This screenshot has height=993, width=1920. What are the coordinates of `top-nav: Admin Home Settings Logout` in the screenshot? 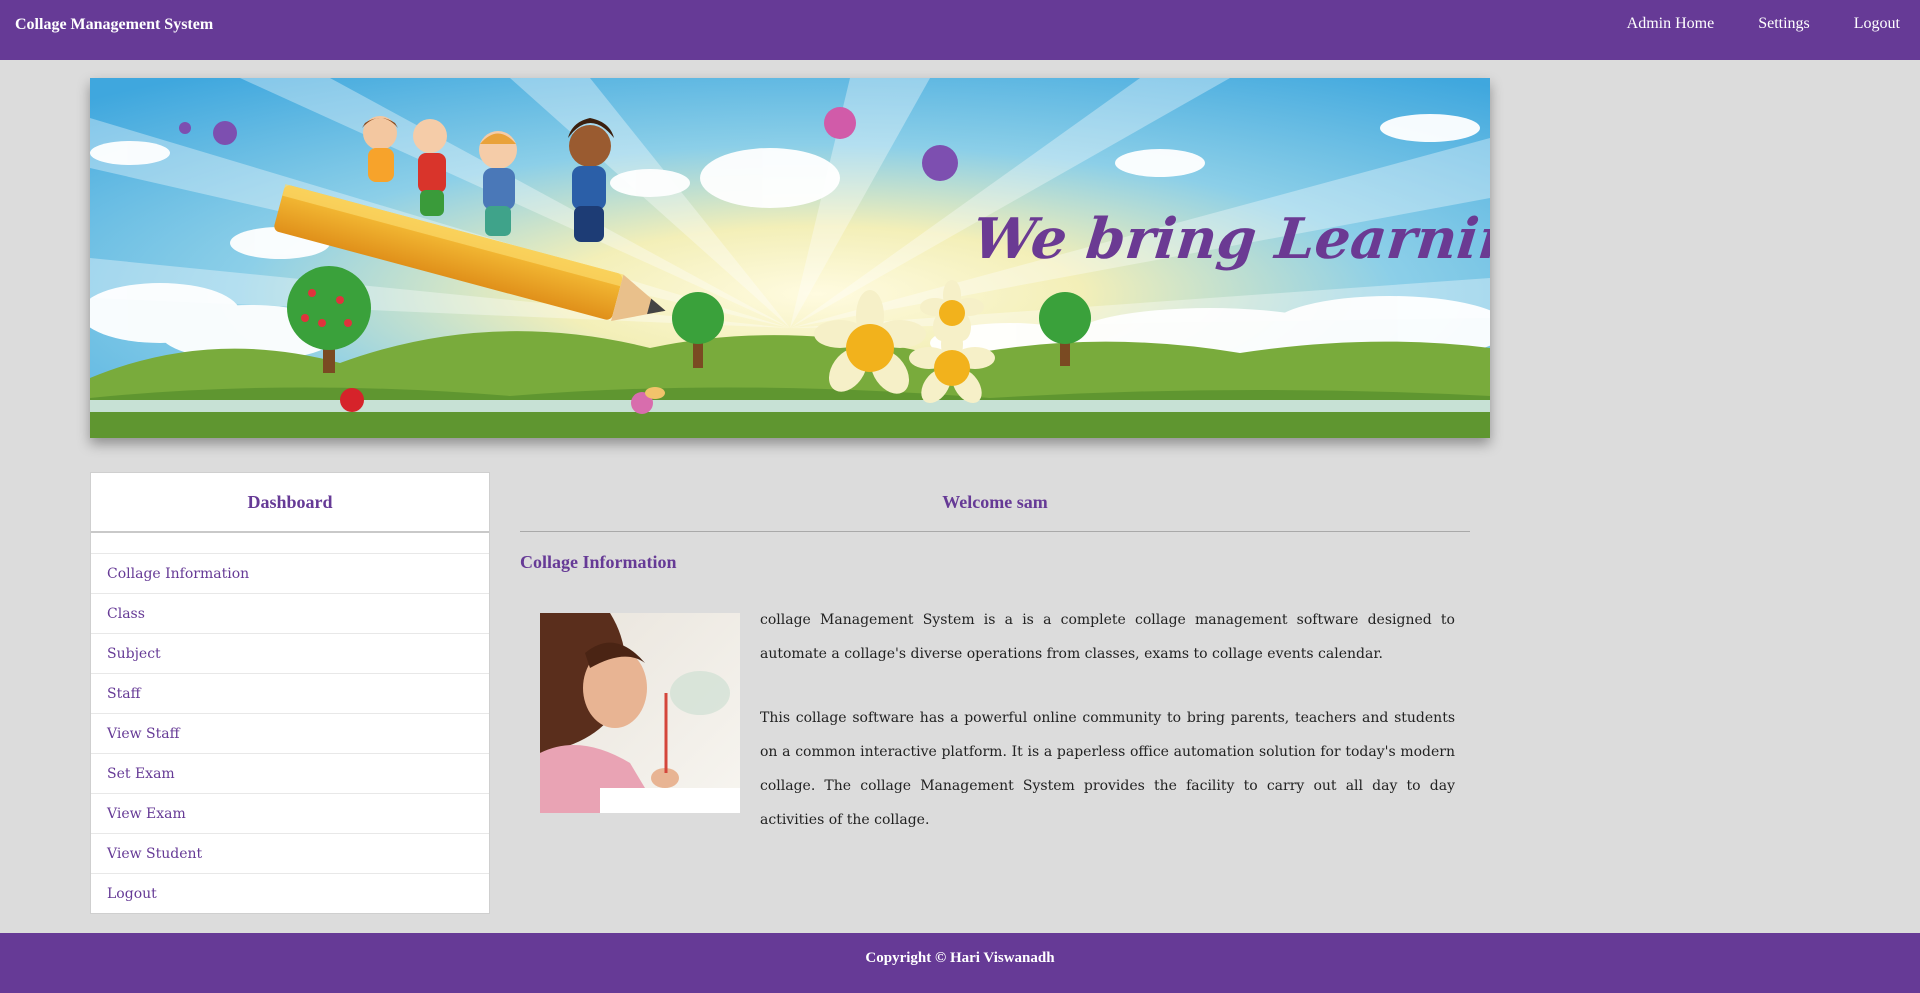 It's located at (1763, 24).